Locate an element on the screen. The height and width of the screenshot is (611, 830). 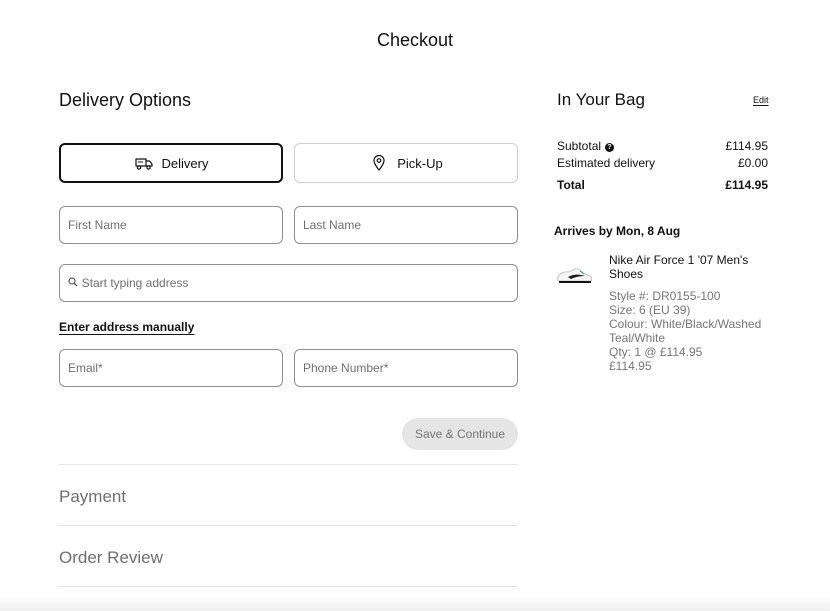
bottom-fade is located at coordinates (415, 603).